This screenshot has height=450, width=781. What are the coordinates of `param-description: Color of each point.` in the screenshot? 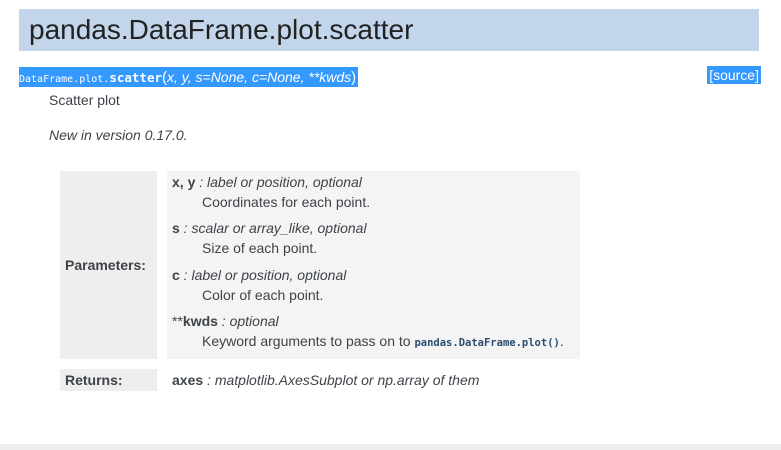 It's located at (263, 295).